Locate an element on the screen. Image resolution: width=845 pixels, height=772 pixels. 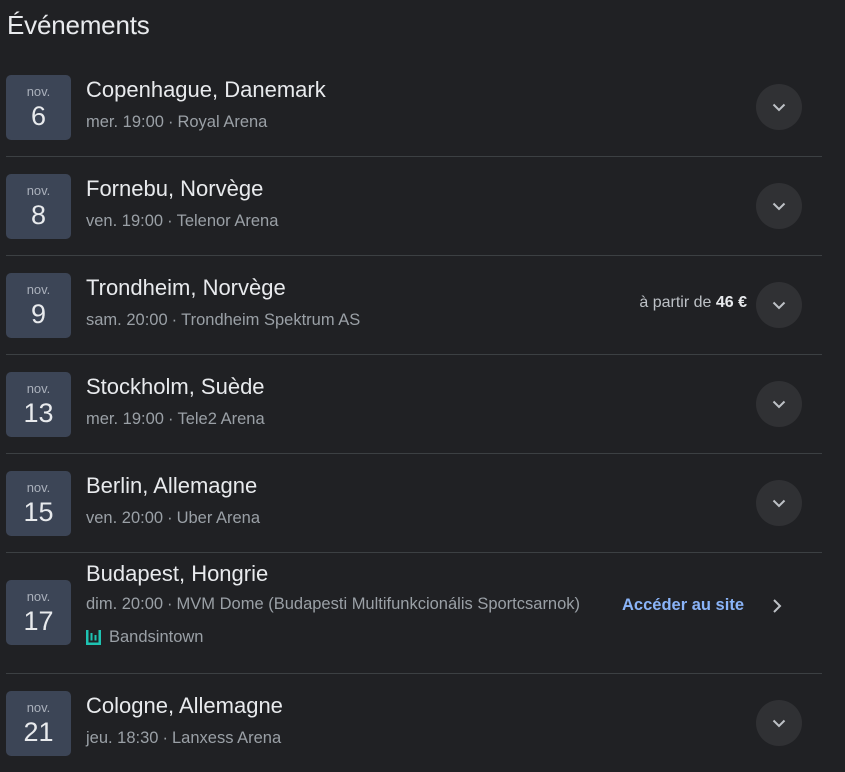
event-details: mer. 19:00 · Royal Arena is located at coordinates (176, 122).